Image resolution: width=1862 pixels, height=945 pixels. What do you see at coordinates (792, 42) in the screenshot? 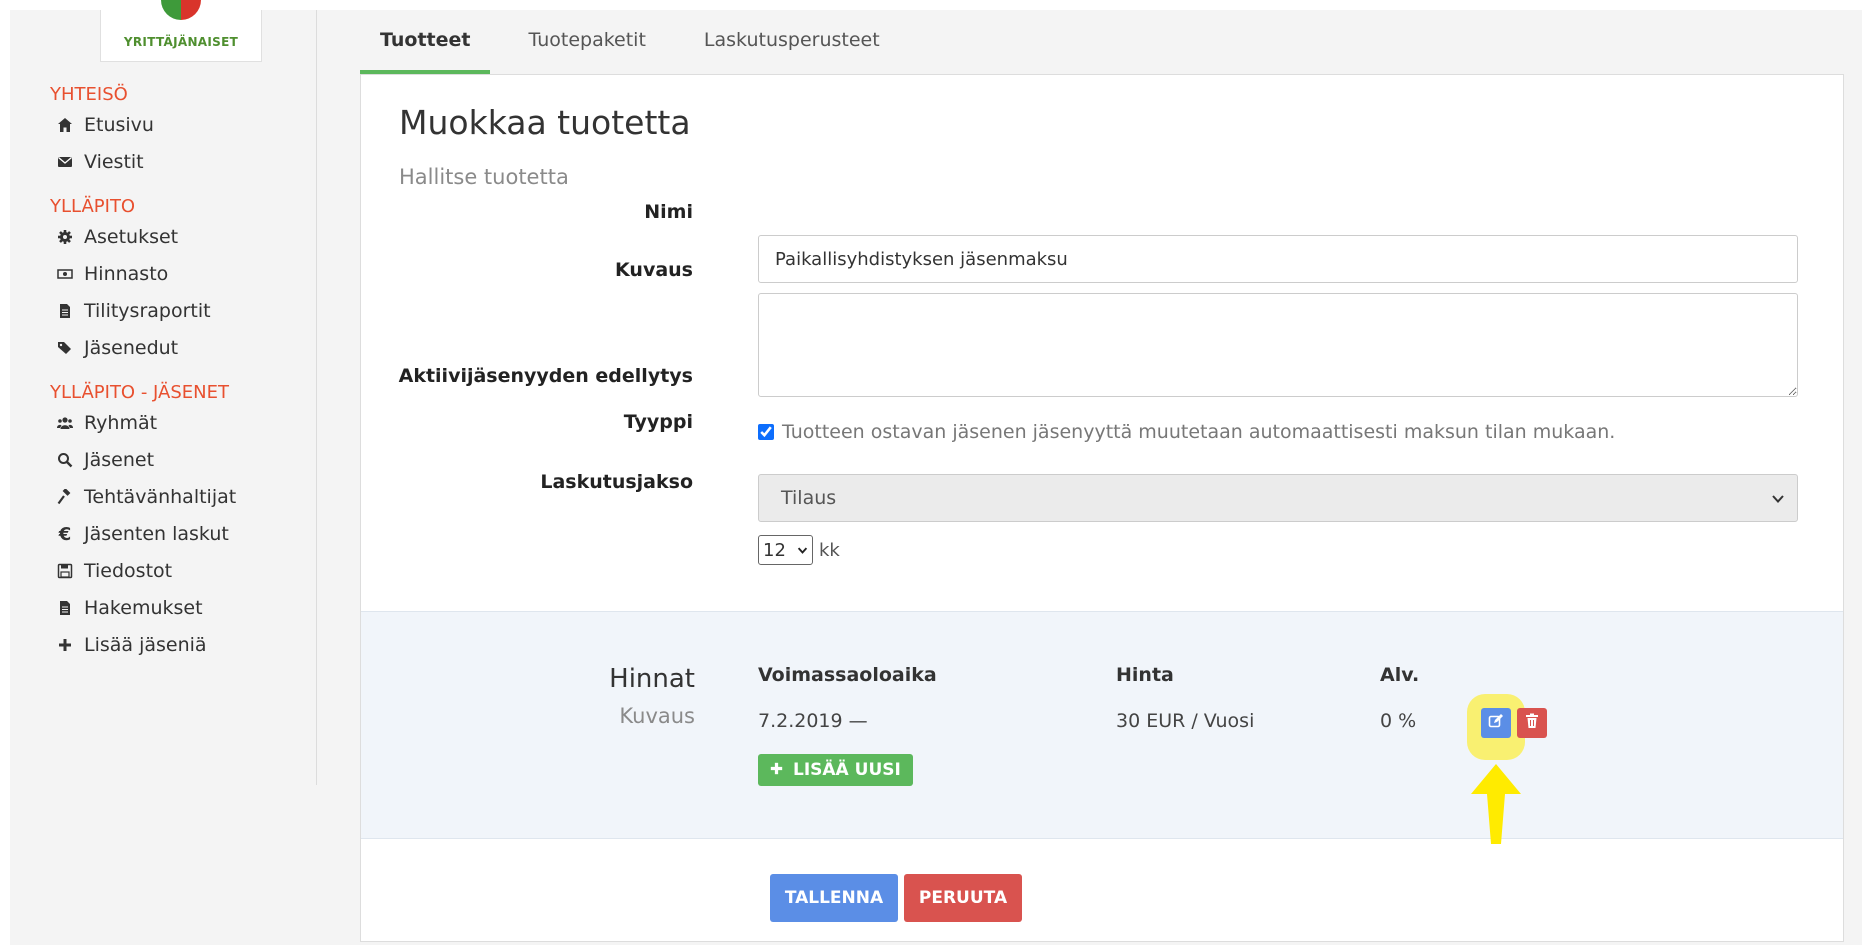
I see `tab-laskutusperusteet: Laskutusperusteet` at bounding box center [792, 42].